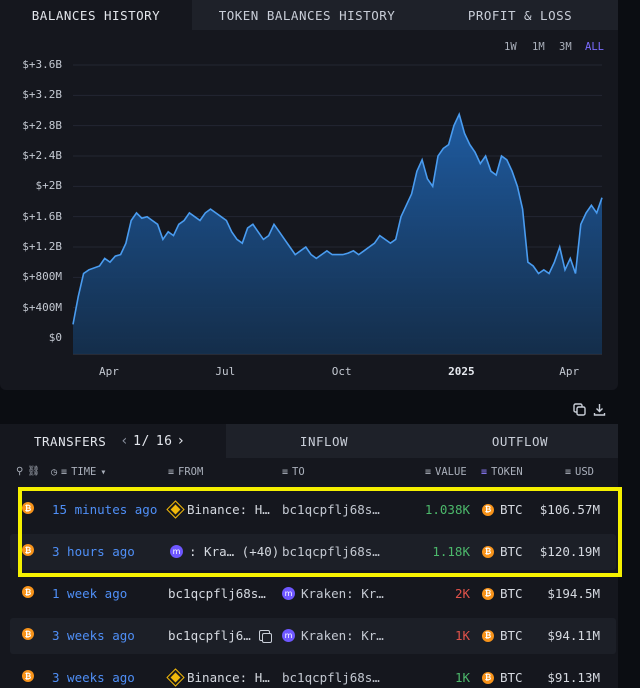 This screenshot has height=688, width=640. Describe the element at coordinates (573, 677) in the screenshot. I see `cell-text: $91.13M` at that location.